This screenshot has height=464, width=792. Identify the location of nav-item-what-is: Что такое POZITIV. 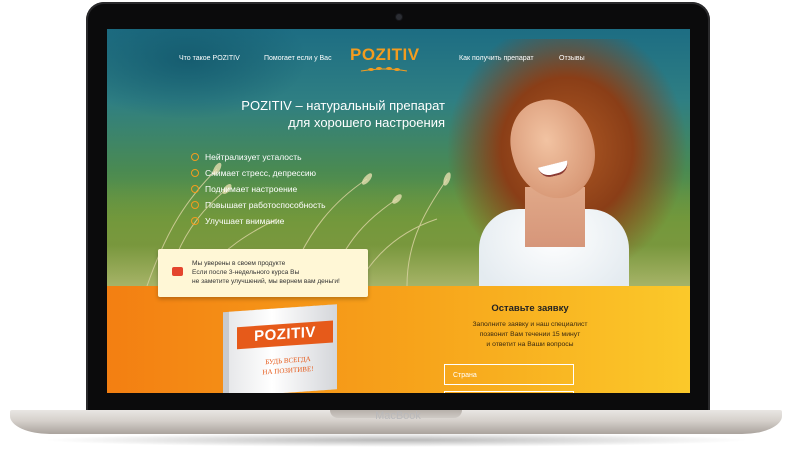
(209, 58).